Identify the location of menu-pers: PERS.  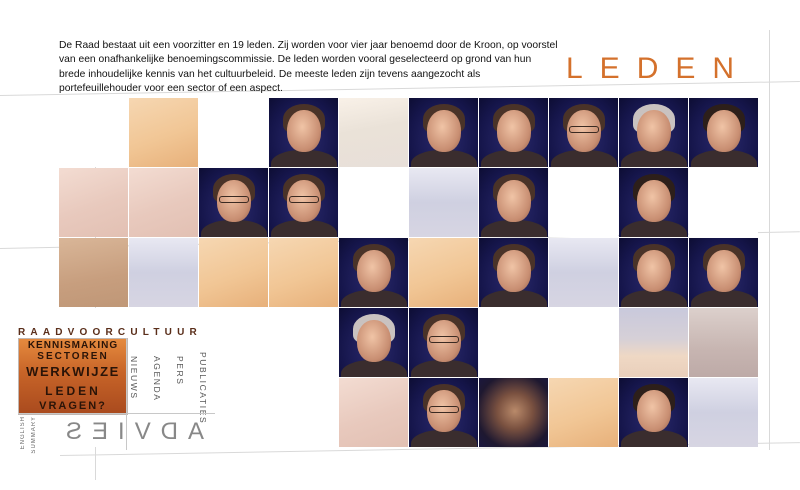
(180, 371).